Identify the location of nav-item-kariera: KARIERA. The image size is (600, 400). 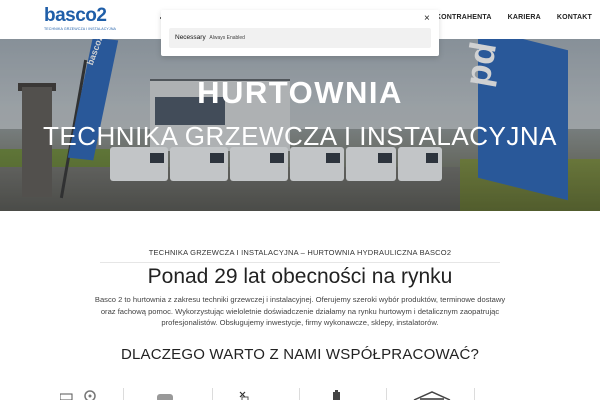
(524, 17).